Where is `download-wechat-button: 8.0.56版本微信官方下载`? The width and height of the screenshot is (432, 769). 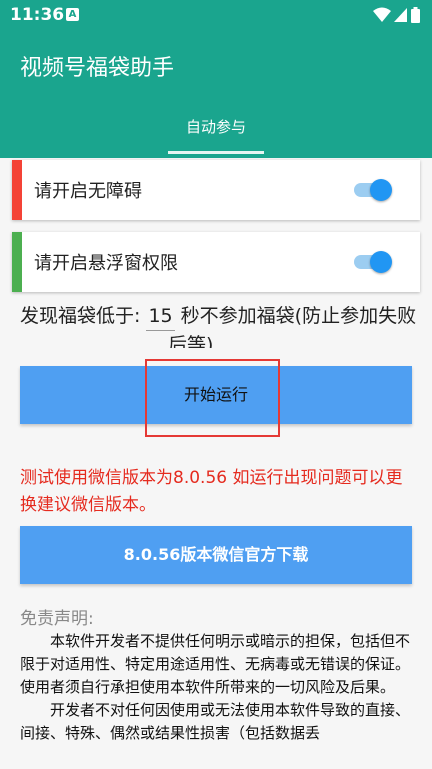 download-wechat-button: 8.0.56版本微信官方下载 is located at coordinates (216, 555).